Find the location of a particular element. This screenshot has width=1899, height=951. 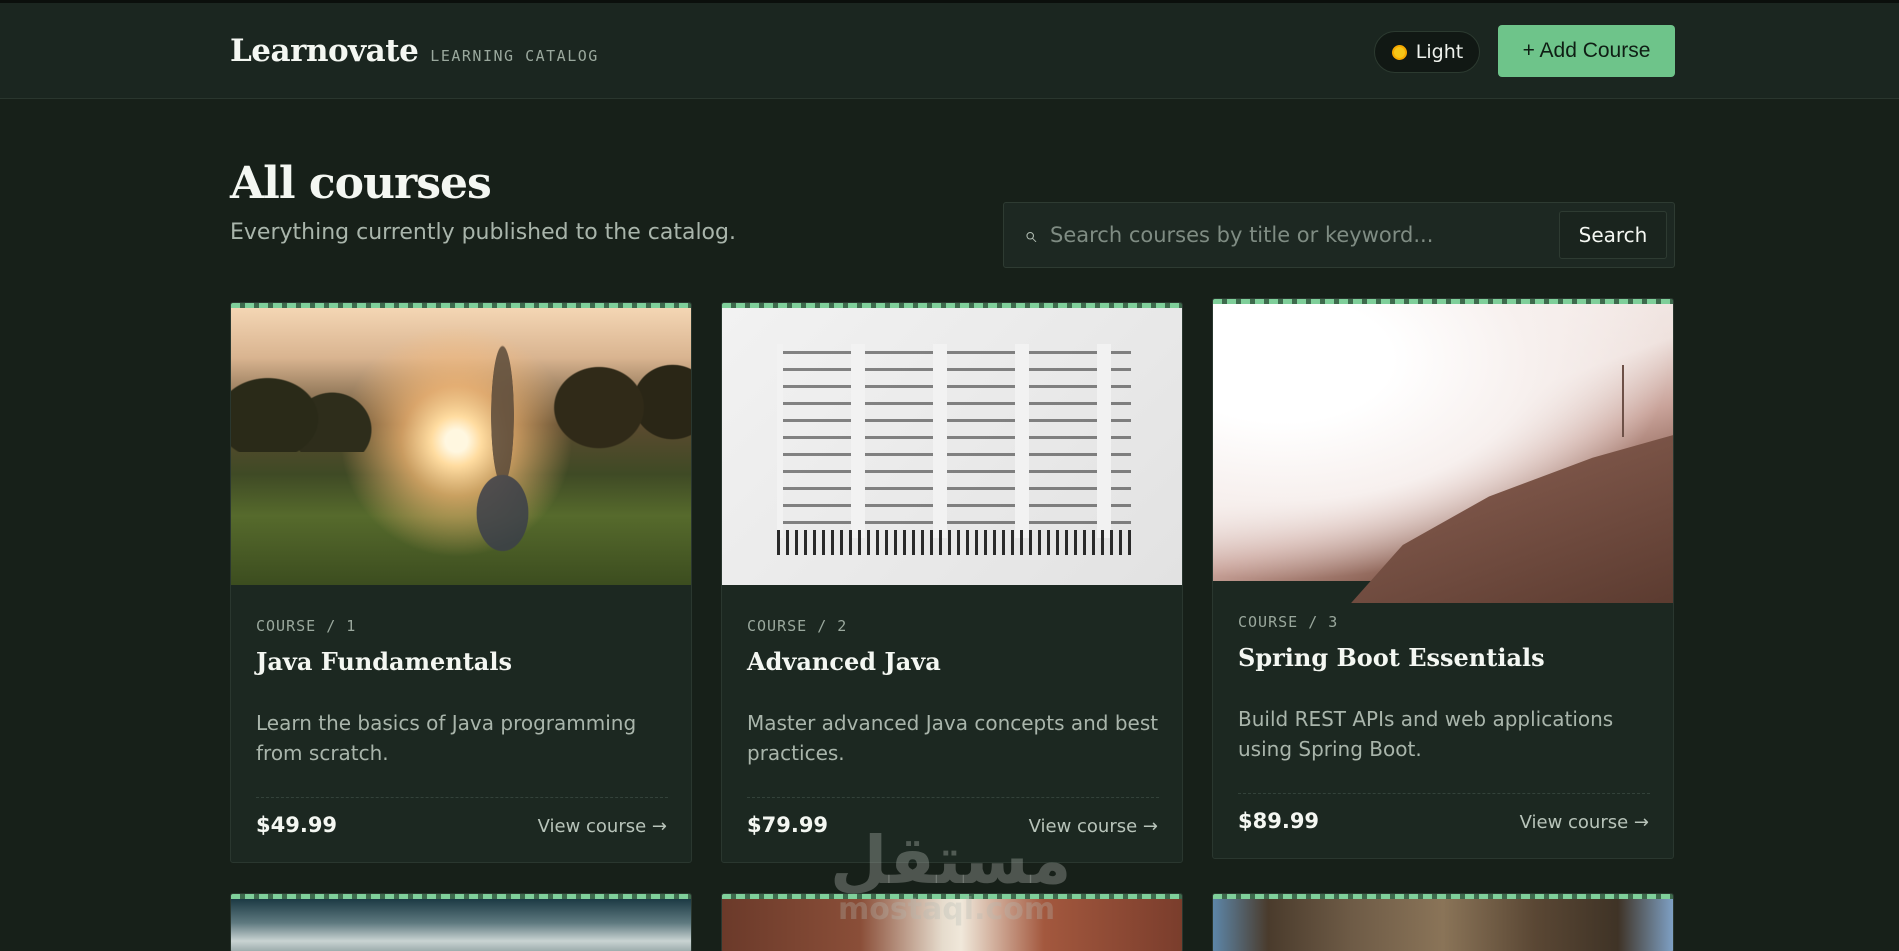

watermark-url: mostaql.com is located at coordinates (947, 909).